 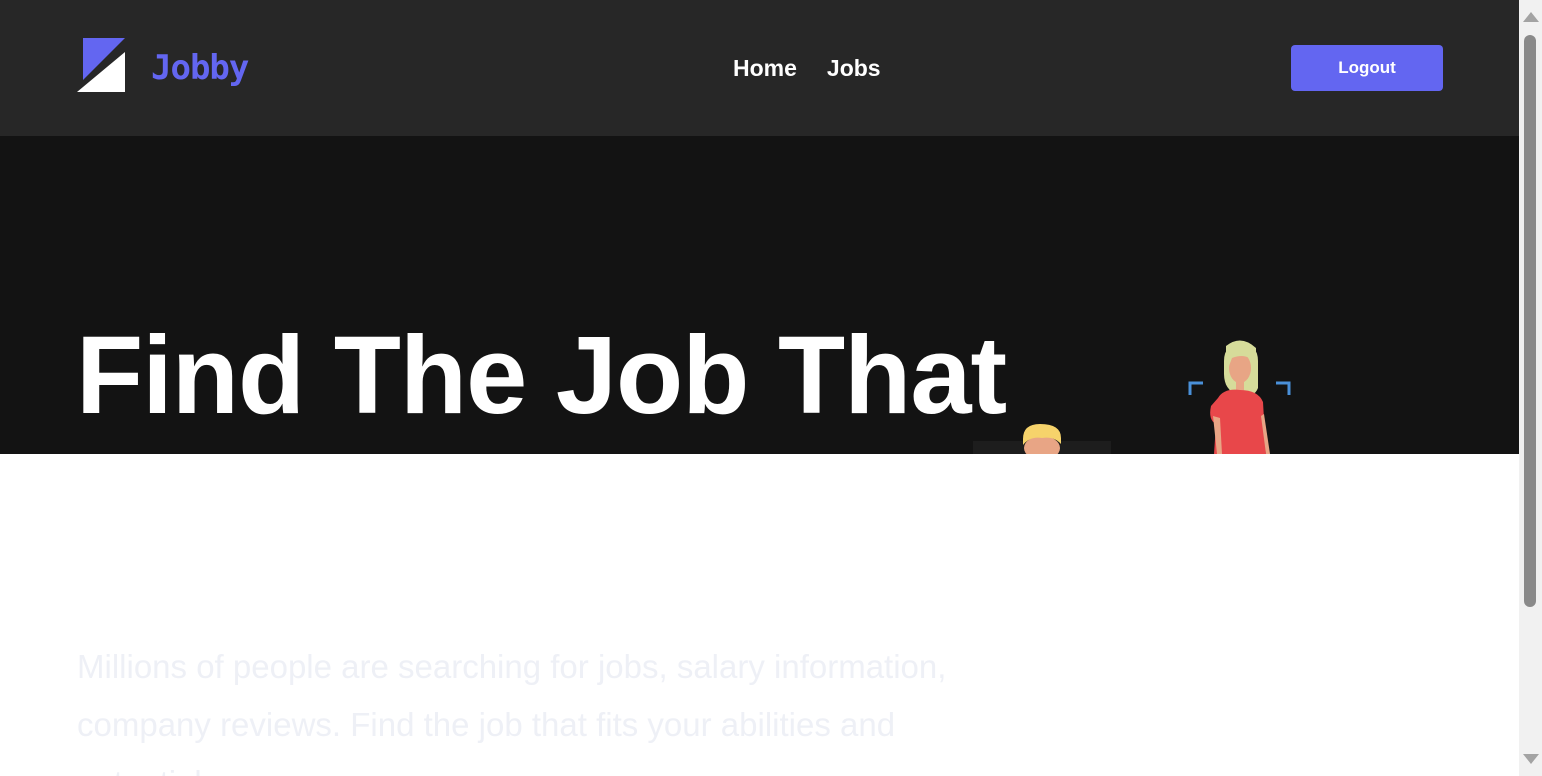 I want to click on logo: Jobby, so click(x=163, y=65).